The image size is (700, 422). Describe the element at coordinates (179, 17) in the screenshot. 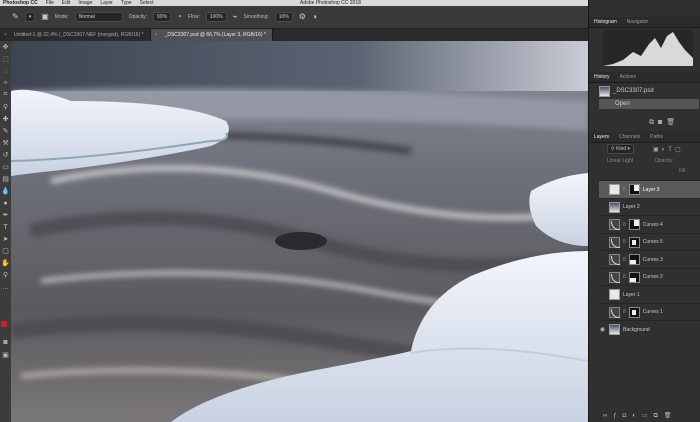

I see `pressure-opacity-icon: ◔` at that location.